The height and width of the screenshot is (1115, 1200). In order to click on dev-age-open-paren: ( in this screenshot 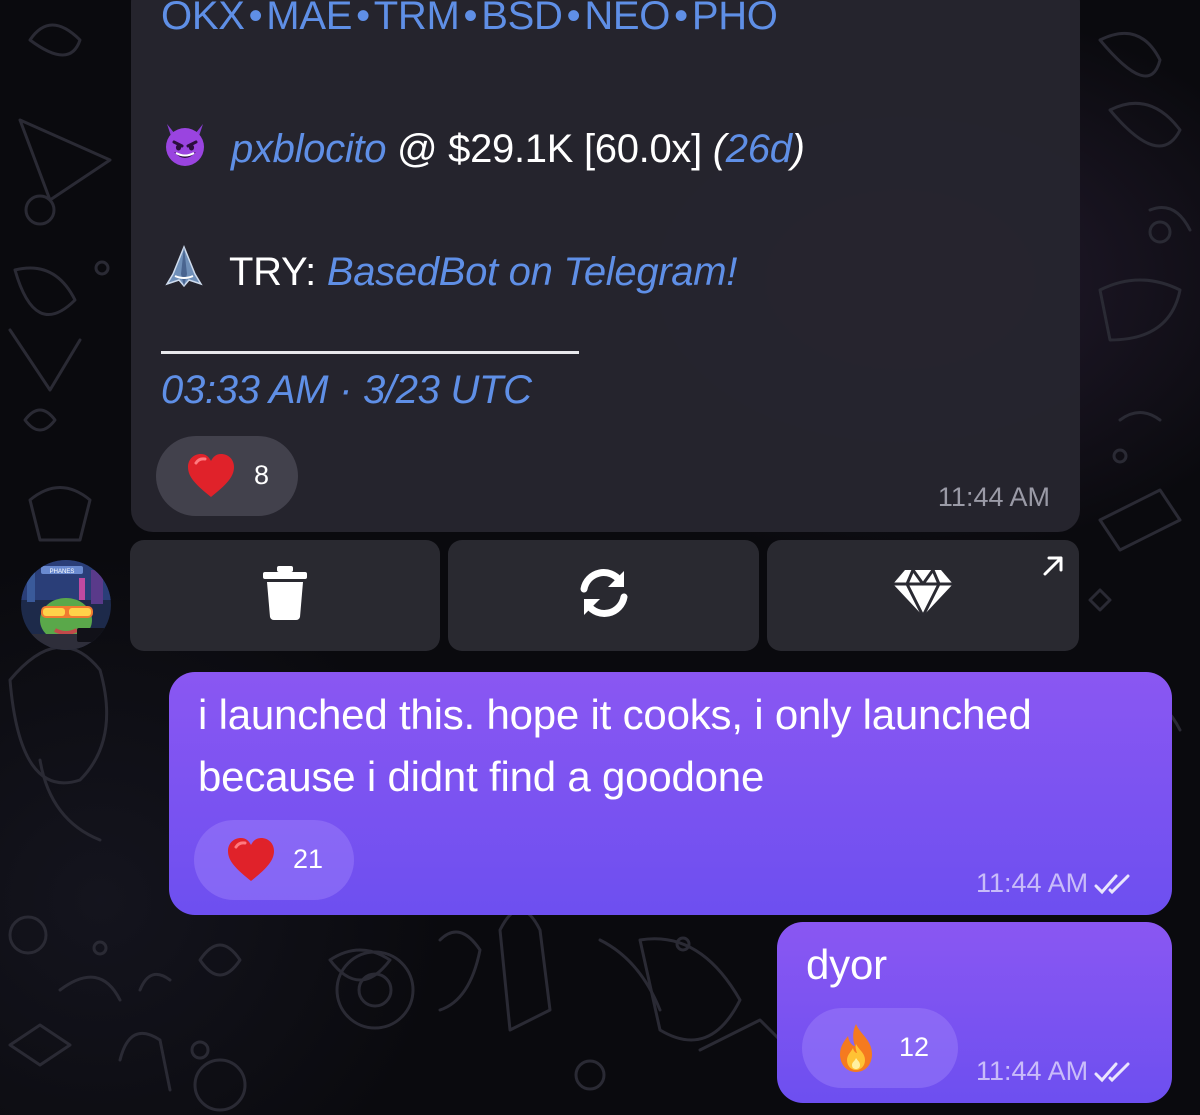, I will do `click(719, 148)`.